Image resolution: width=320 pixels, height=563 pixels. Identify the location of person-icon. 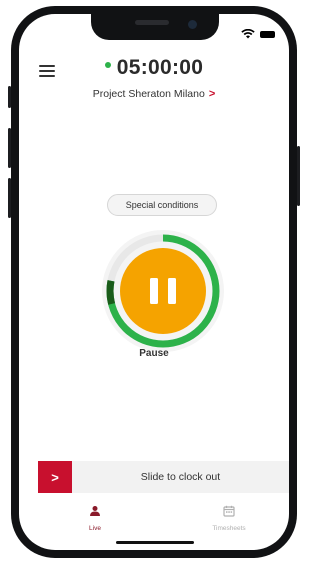
(95, 511).